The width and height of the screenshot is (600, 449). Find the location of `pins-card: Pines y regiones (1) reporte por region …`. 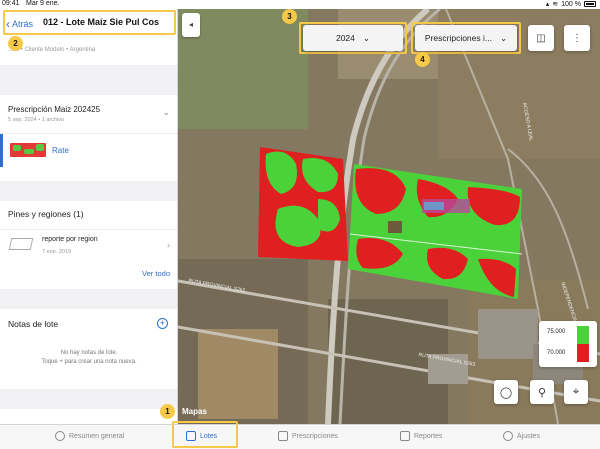

pins-card: Pines y regiones (1) reporte por region … is located at coordinates (88, 245).